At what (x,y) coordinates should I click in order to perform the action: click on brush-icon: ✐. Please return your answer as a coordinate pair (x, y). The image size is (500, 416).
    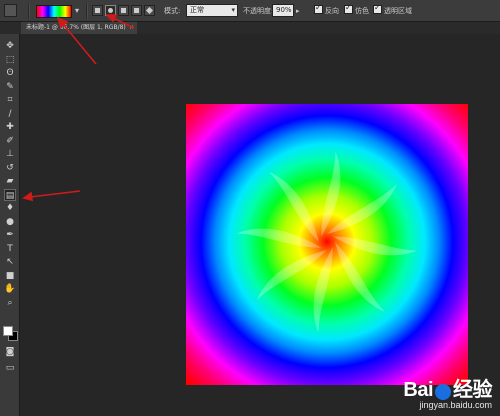
    Looking at the image, I should click on (10, 141).